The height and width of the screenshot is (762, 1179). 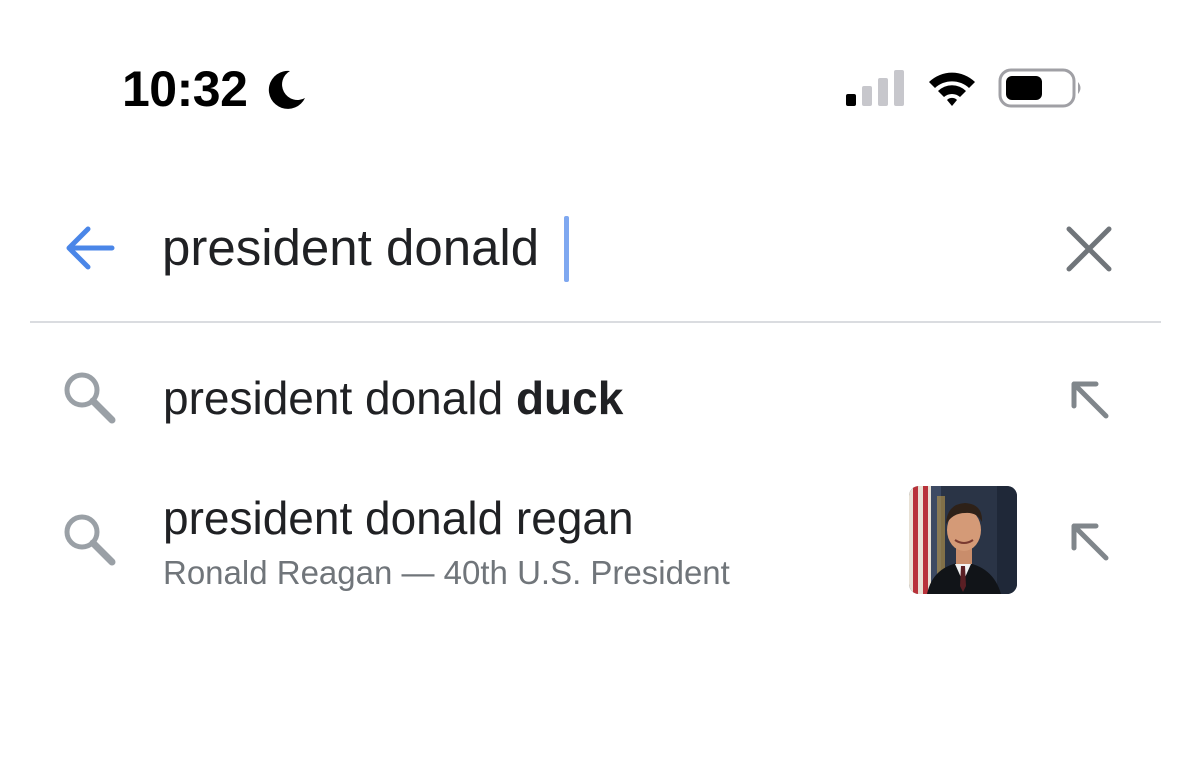 What do you see at coordinates (398, 518) in the screenshot?
I see `suggestion-text: president donald regan` at bounding box center [398, 518].